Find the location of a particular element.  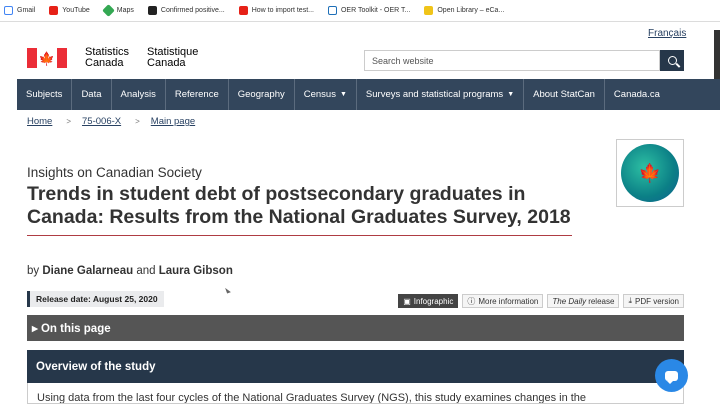

more-info-button: ⓘ More information is located at coordinates (503, 301).